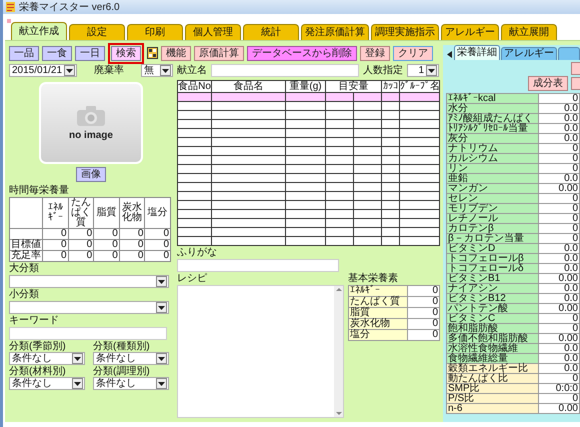  Describe the element at coordinates (492, 209) in the screenshot. I see `nutrient-label: モリブデン` at that location.